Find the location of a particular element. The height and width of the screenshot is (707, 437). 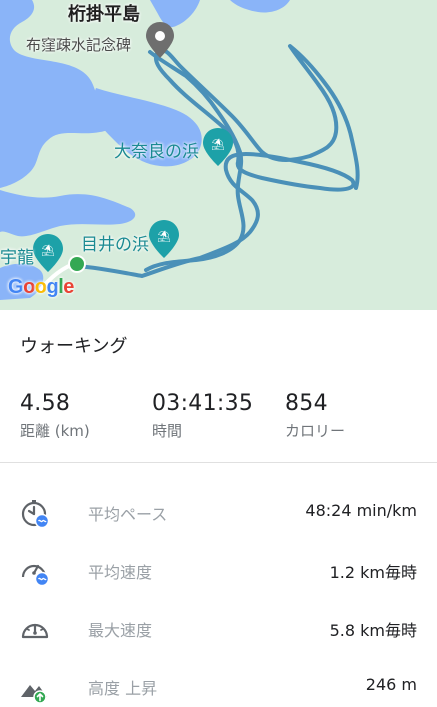

calories-value: 854 is located at coordinates (306, 403).